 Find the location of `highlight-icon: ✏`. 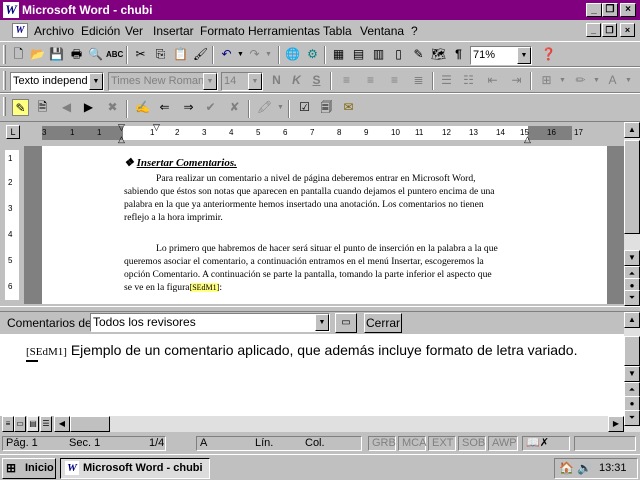

highlight-icon: ✏ is located at coordinates (580, 80).